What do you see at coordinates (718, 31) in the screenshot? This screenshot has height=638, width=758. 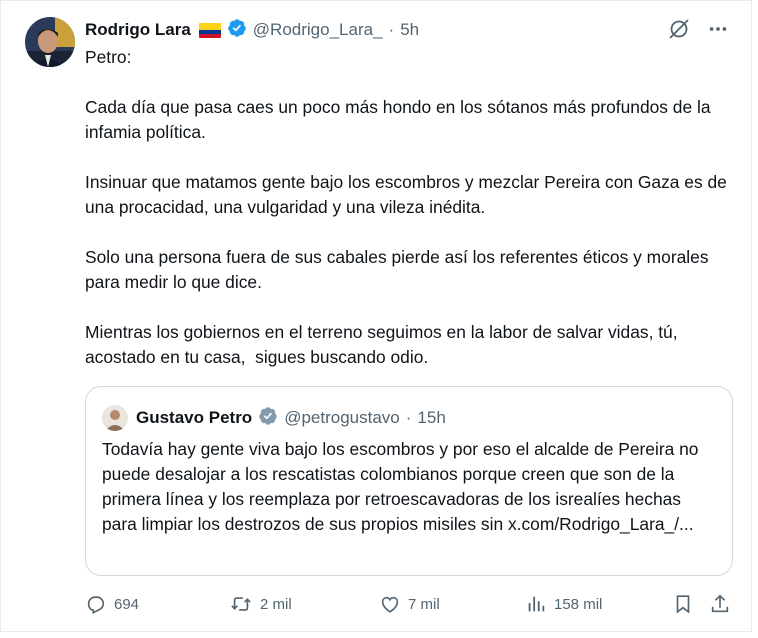 I see `more-icon` at bounding box center [718, 31].